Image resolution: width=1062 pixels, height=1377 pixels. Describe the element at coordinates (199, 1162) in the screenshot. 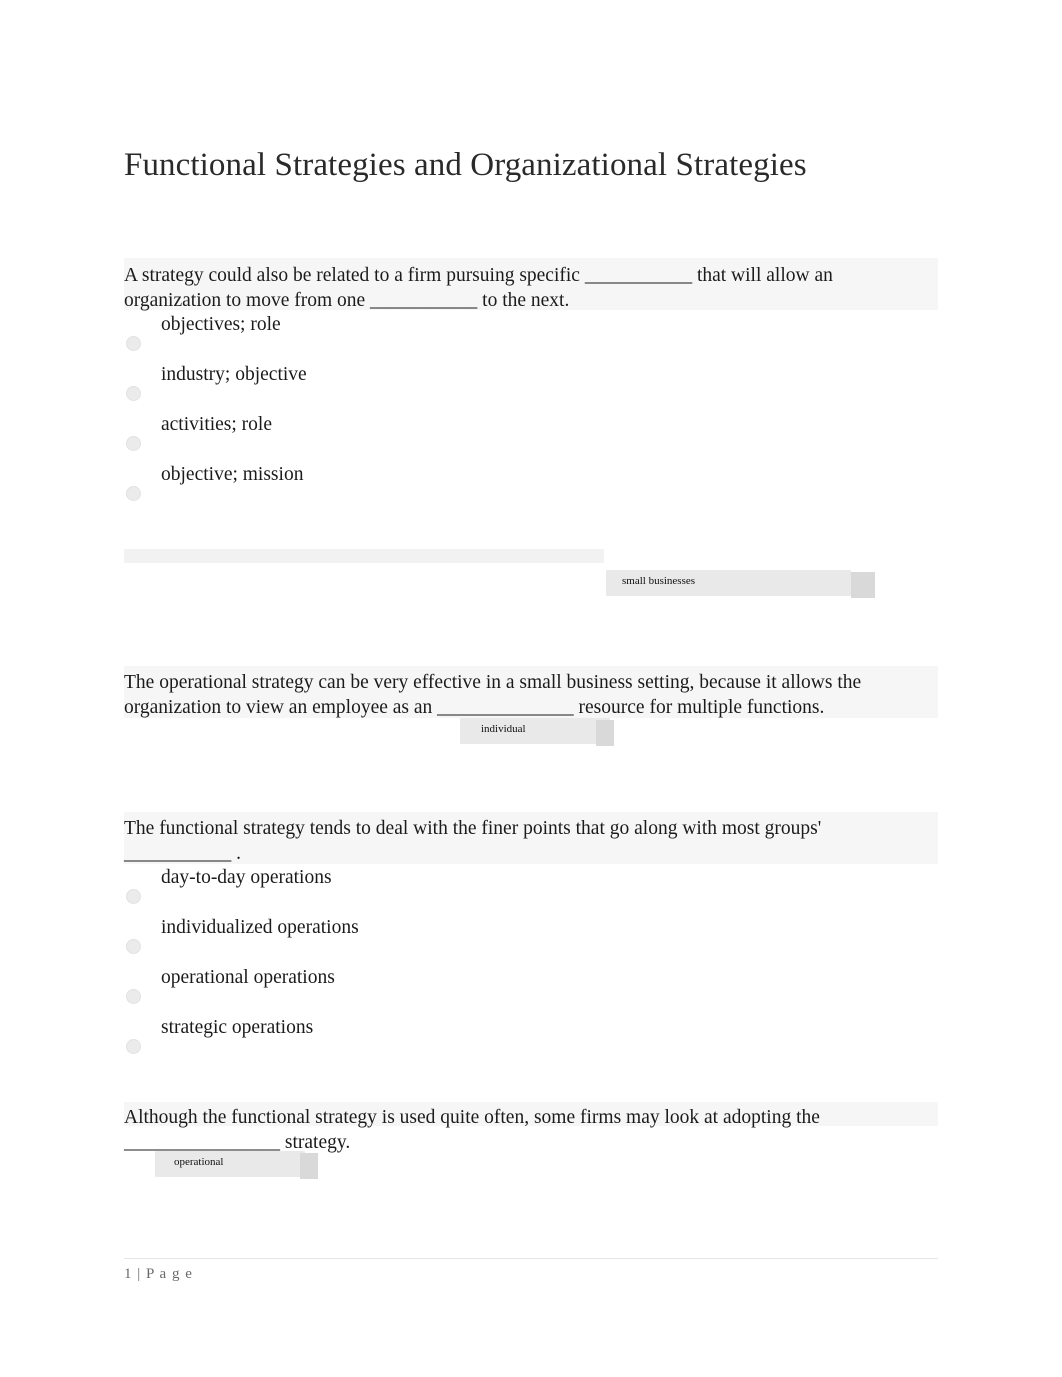

I see `answer-chip-3-label: operational` at that location.